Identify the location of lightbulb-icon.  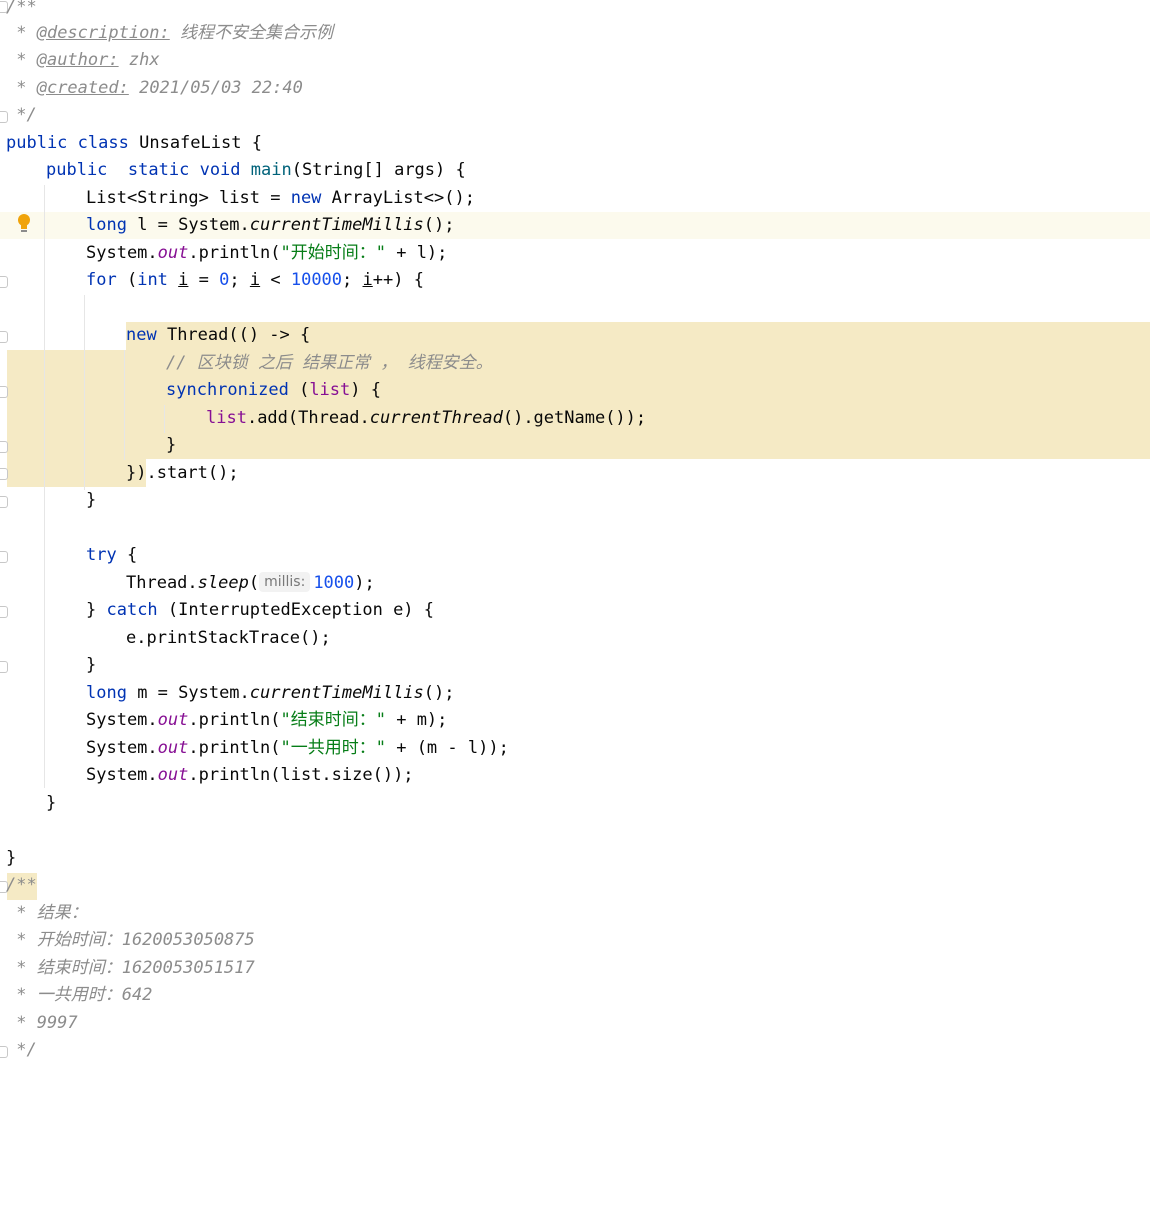
(24, 224).